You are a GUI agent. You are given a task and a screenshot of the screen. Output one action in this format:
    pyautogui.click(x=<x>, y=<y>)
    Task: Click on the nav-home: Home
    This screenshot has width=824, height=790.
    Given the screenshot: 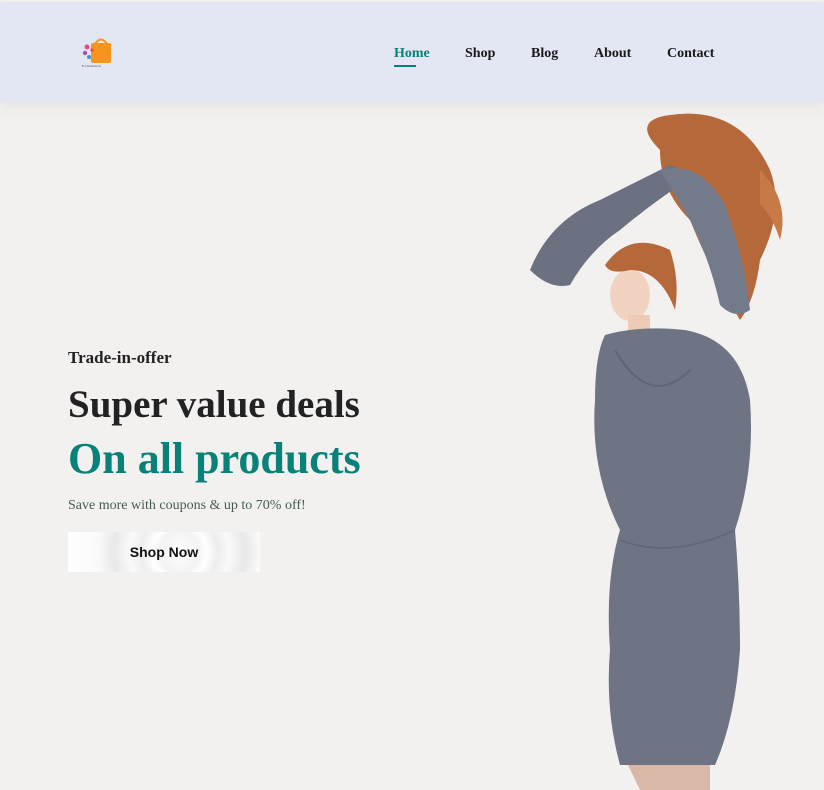 What is the action you would take?
    pyautogui.click(x=412, y=54)
    